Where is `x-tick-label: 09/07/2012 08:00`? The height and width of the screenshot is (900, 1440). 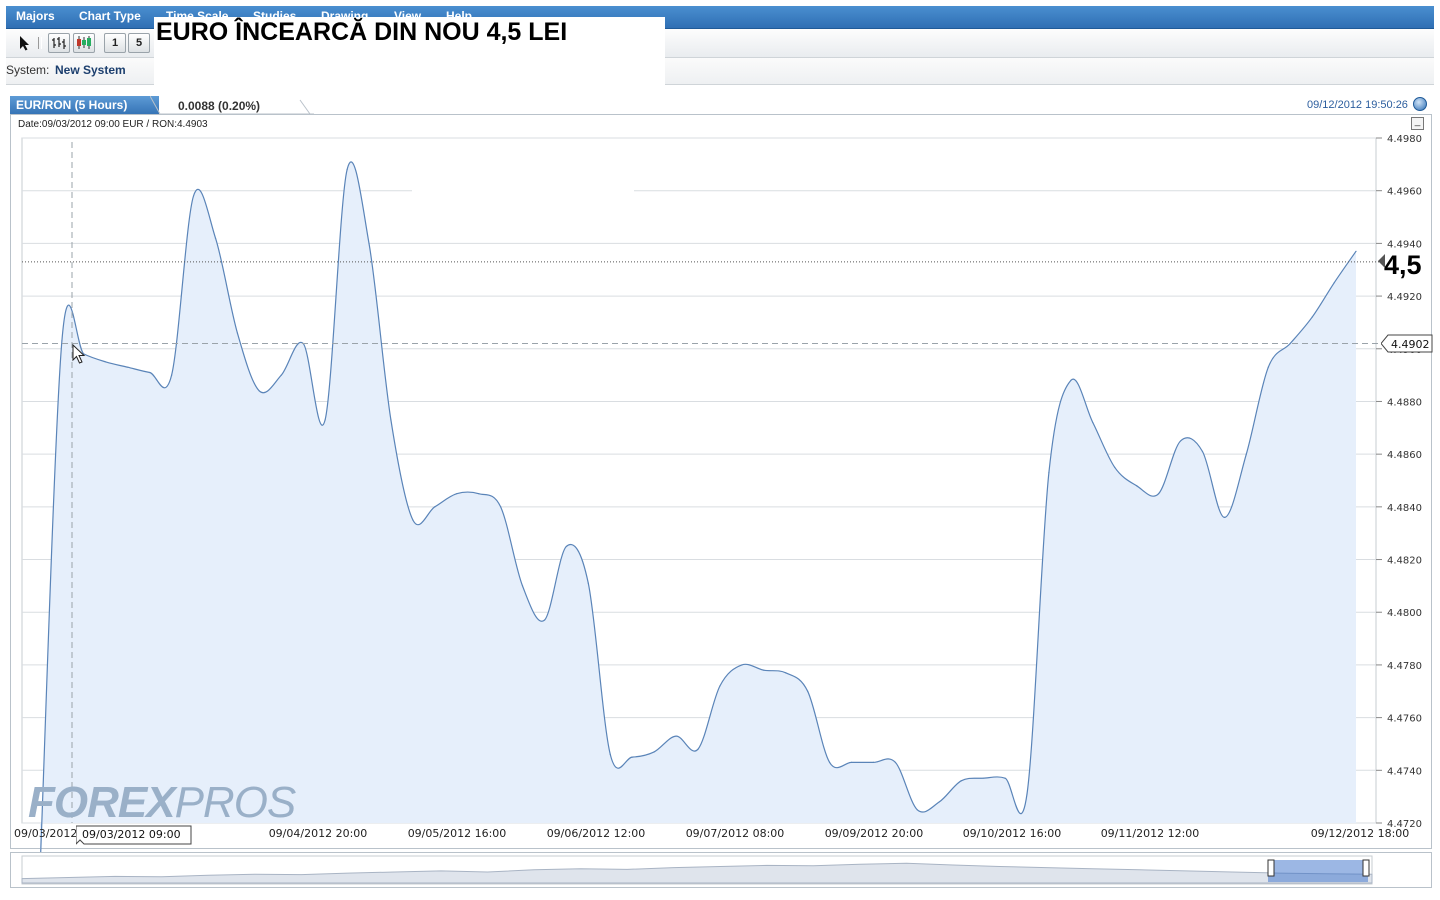 x-tick-label: 09/07/2012 08:00 is located at coordinates (735, 833).